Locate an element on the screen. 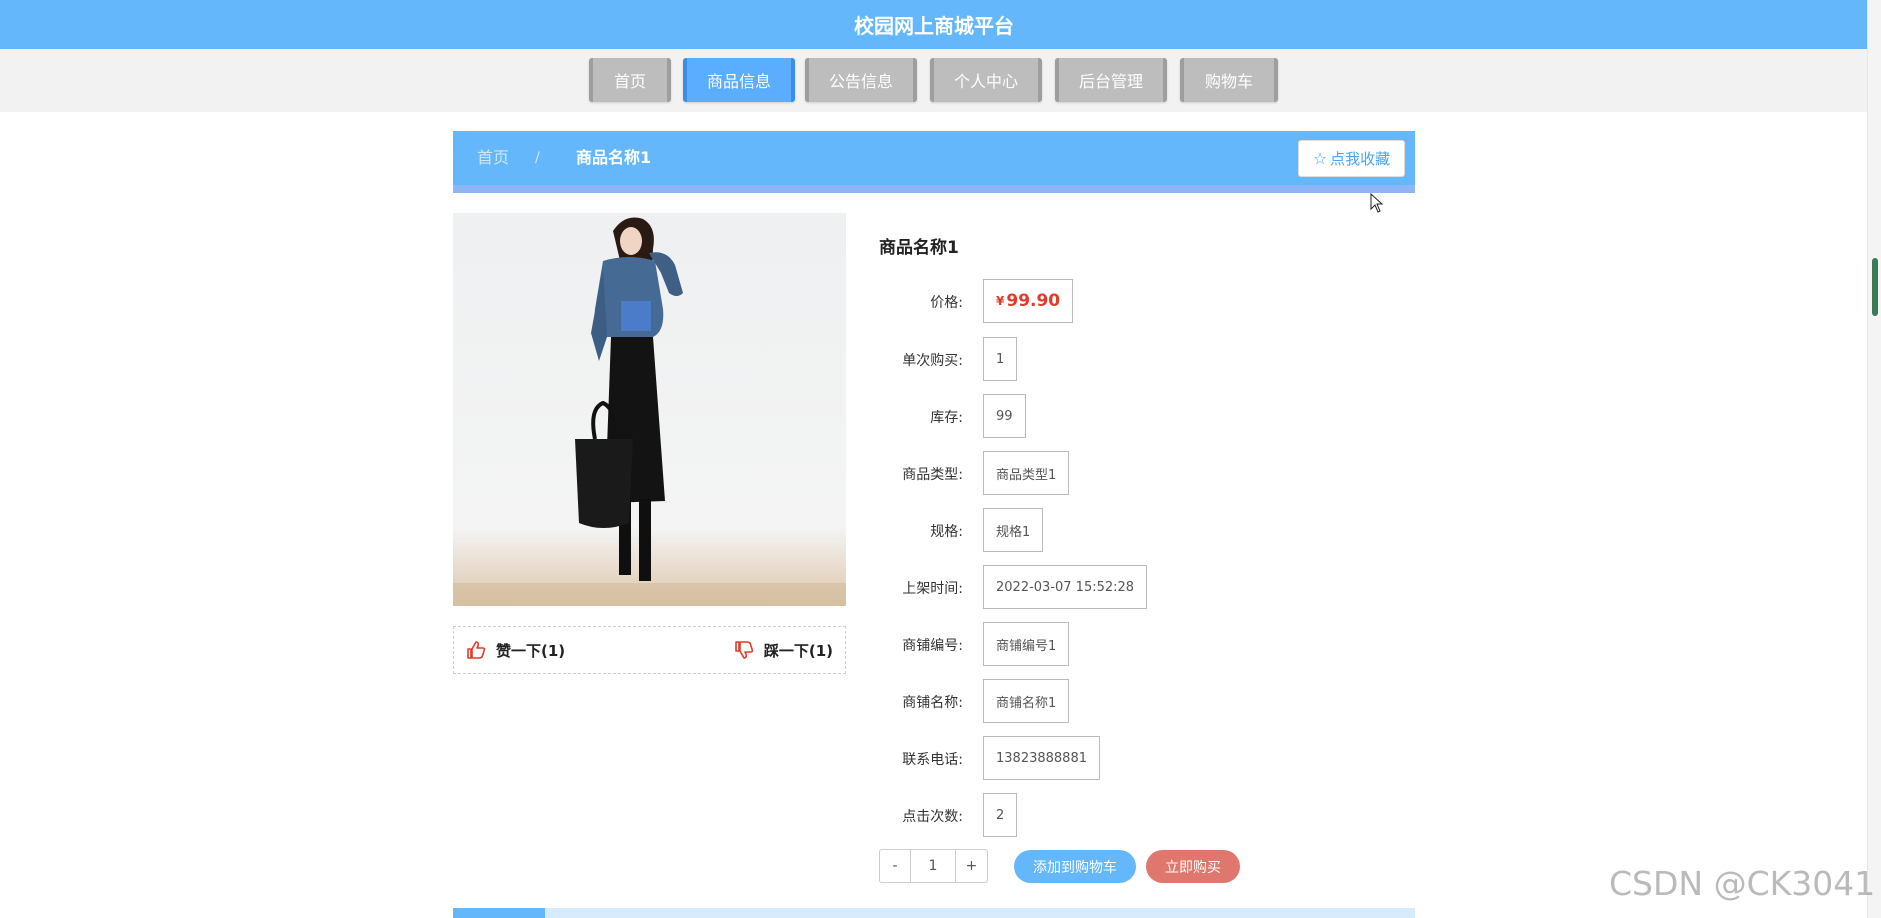  mouse-cursor-icon is located at coordinates (1377, 203).